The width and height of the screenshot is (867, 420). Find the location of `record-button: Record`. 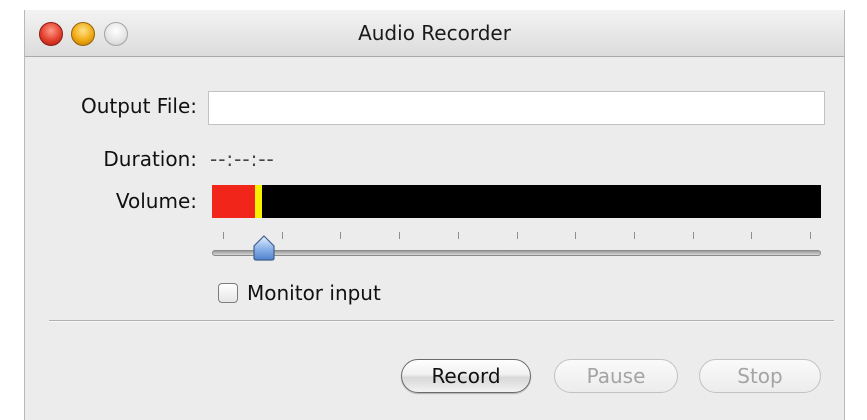

record-button: Record is located at coordinates (466, 376).